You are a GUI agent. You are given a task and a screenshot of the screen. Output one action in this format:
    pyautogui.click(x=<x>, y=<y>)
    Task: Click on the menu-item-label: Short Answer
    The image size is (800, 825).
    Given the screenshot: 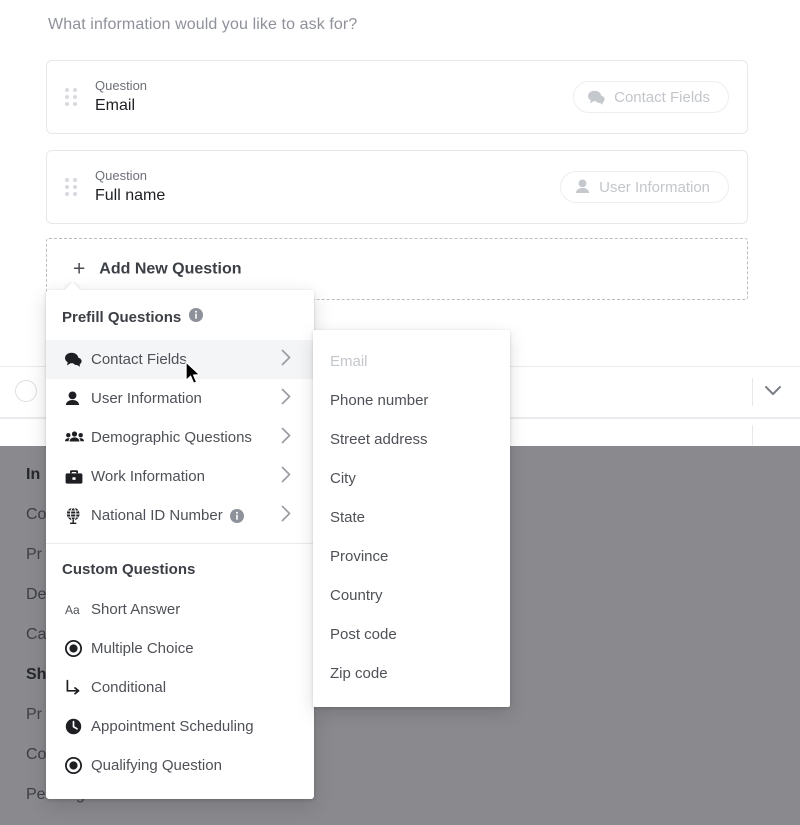 What is the action you would take?
    pyautogui.click(x=136, y=609)
    